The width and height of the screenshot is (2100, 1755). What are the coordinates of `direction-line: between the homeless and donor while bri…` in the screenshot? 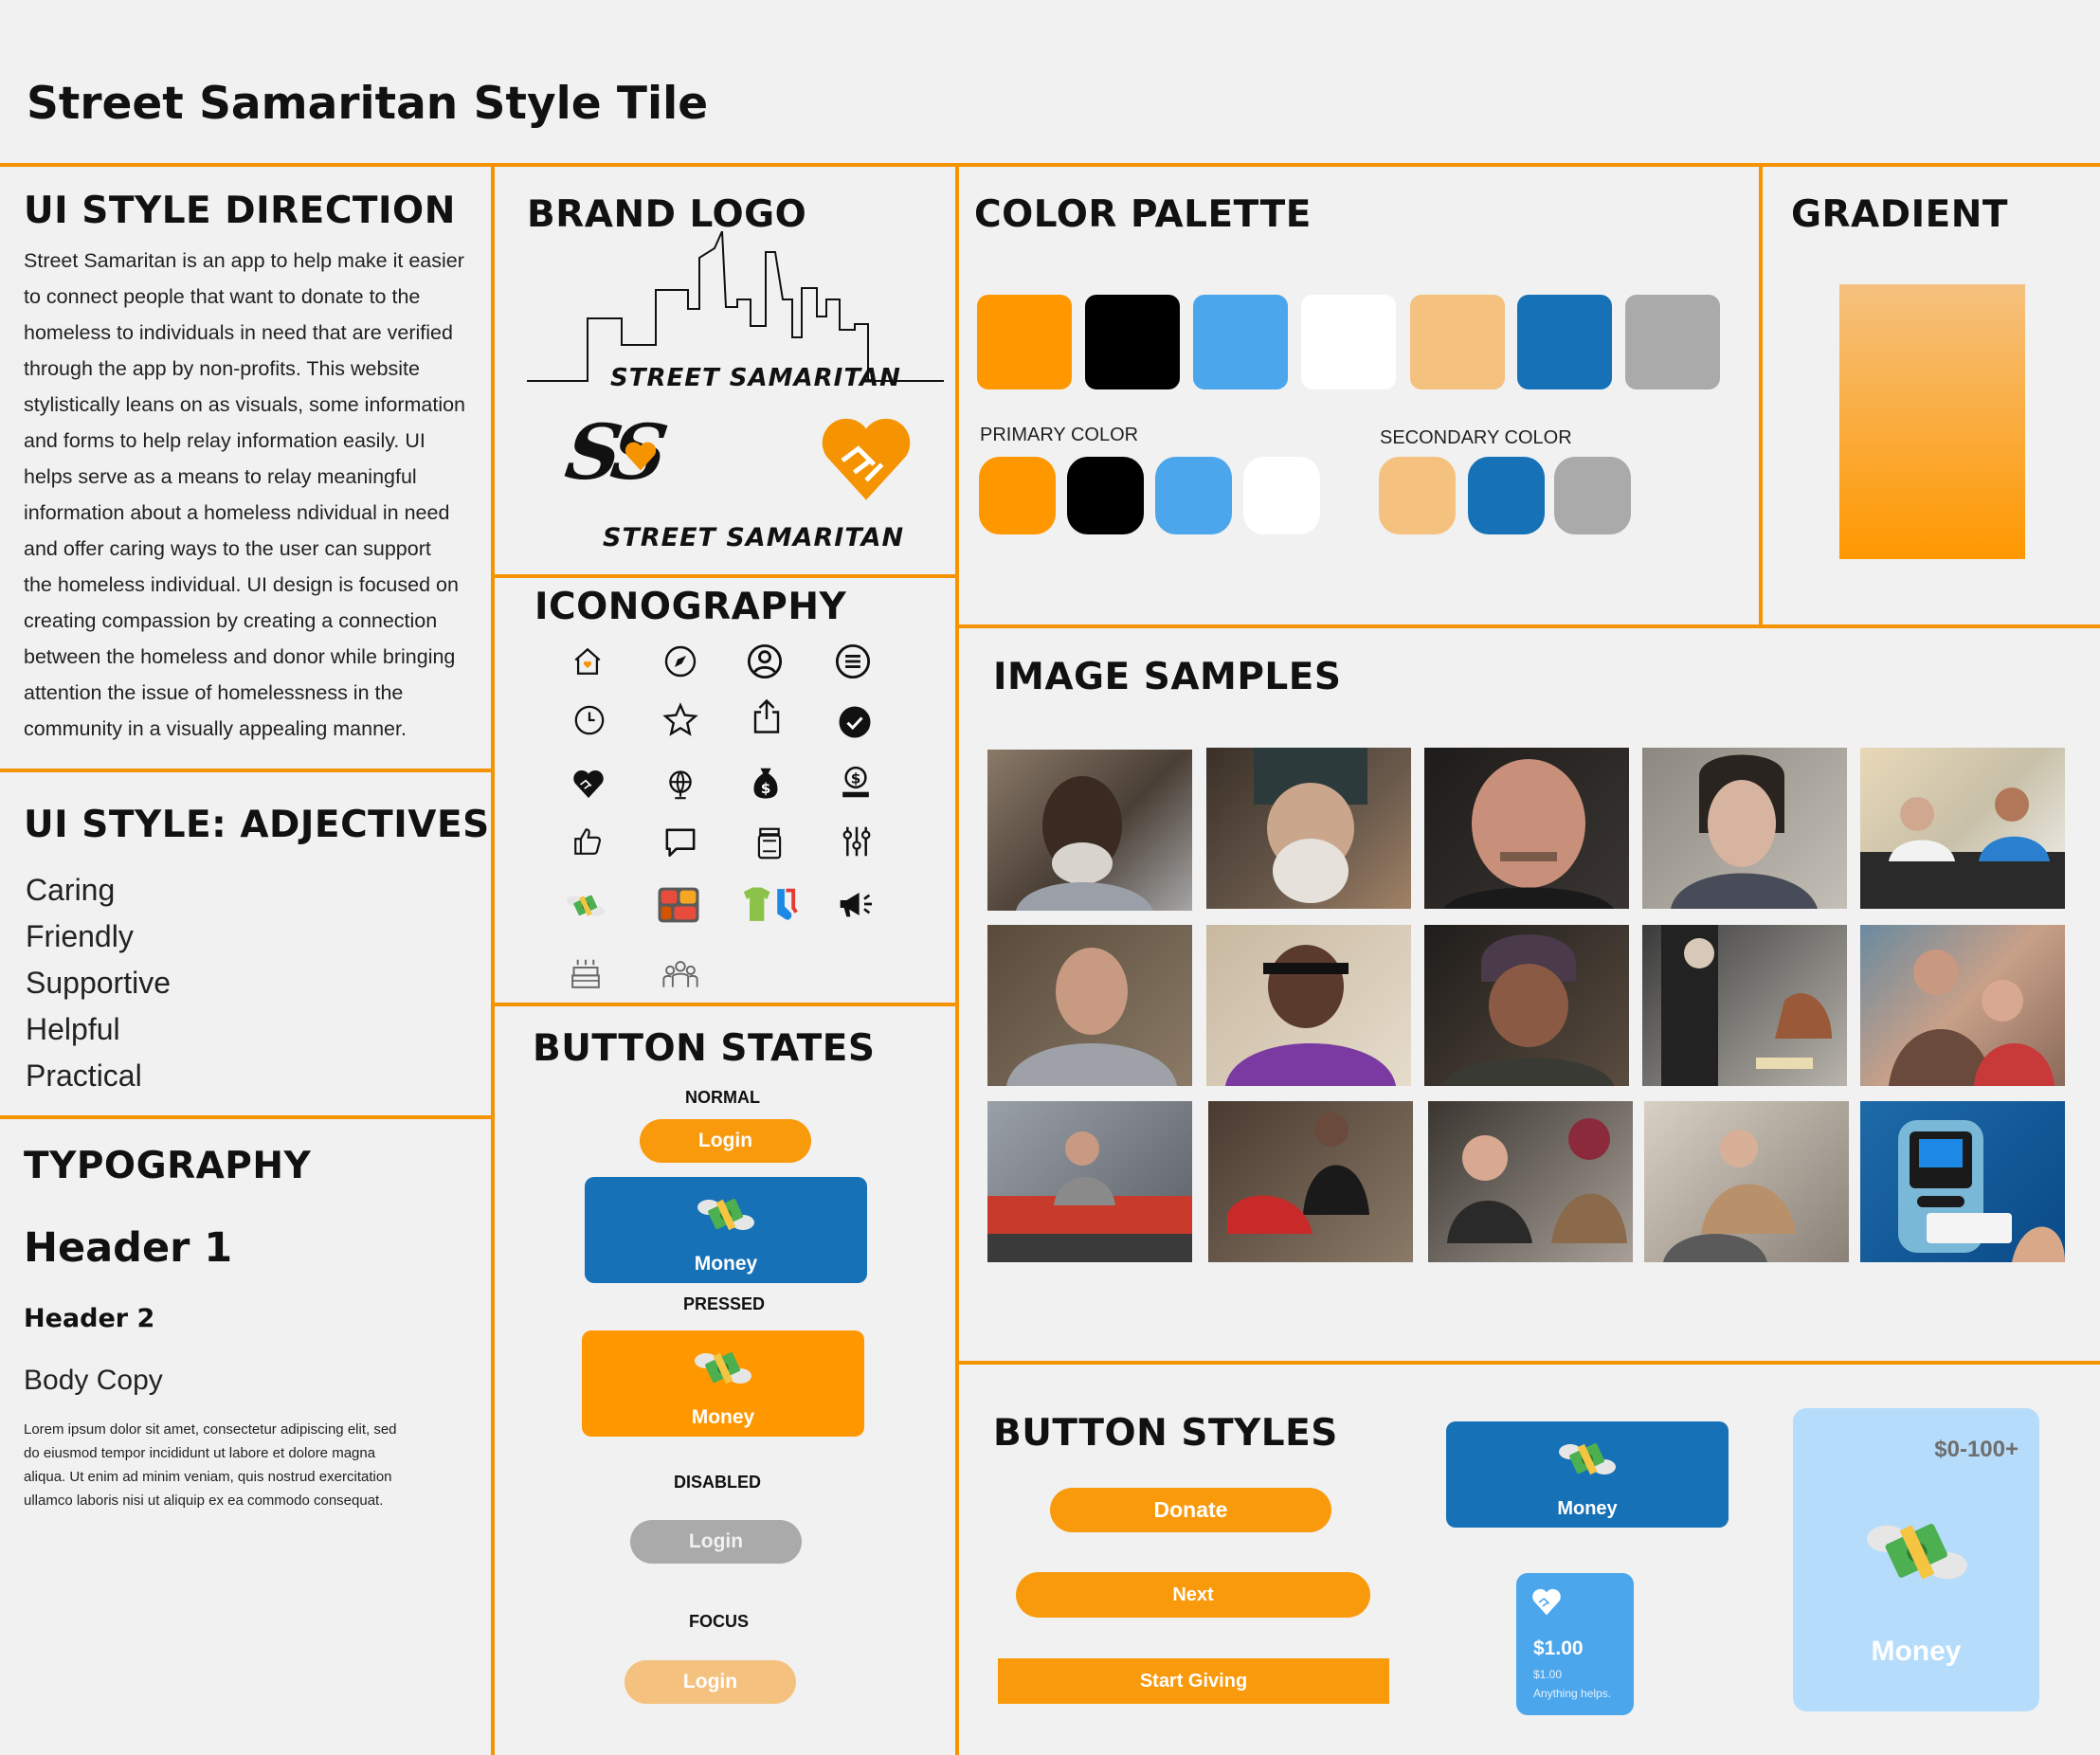 It's located at (240, 656).